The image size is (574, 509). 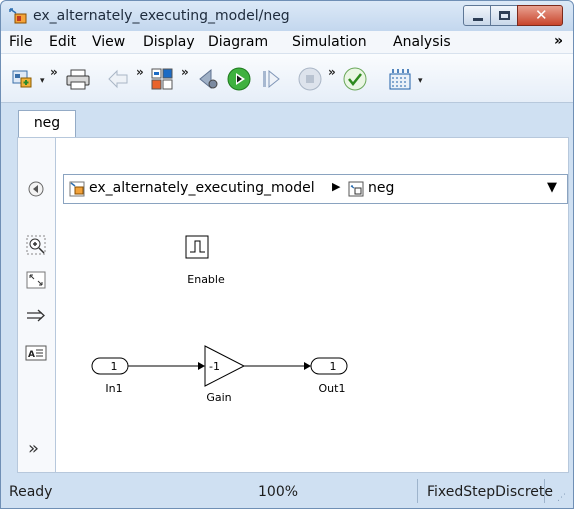 I want to click on print-icon, so click(x=78, y=79).